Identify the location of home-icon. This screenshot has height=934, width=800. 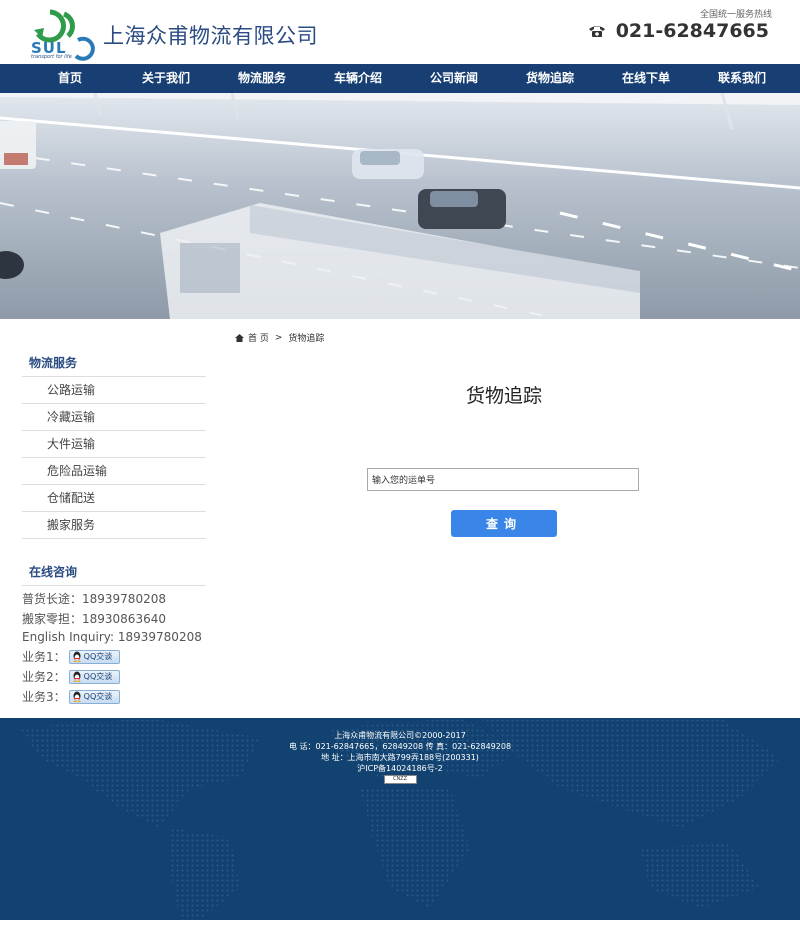
(239, 337).